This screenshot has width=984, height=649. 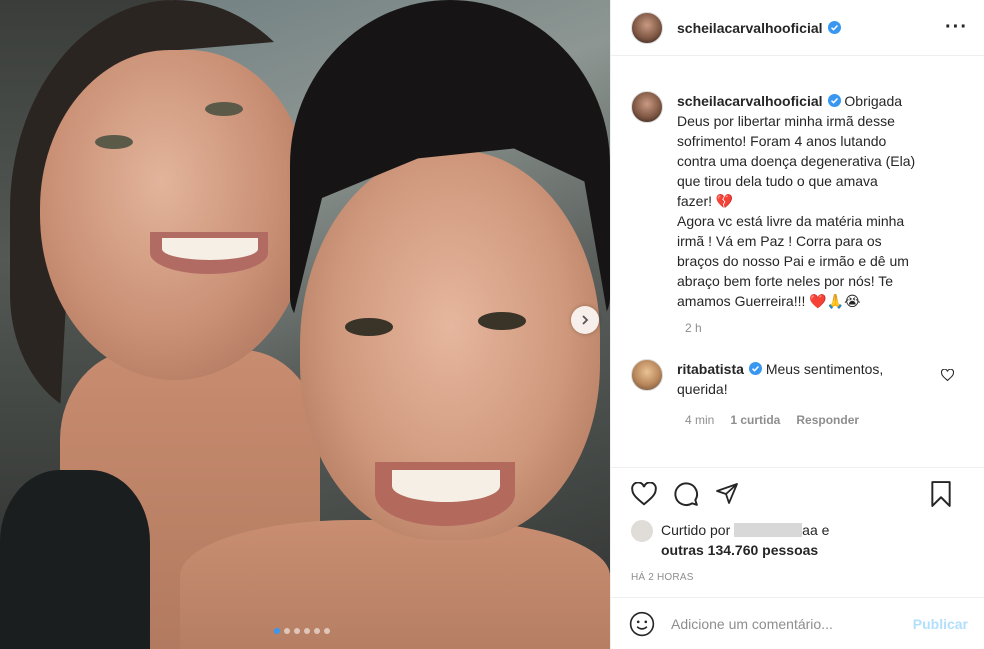 I want to click on post-timestamp: HÁ 2 HORAS, so click(x=799, y=577).